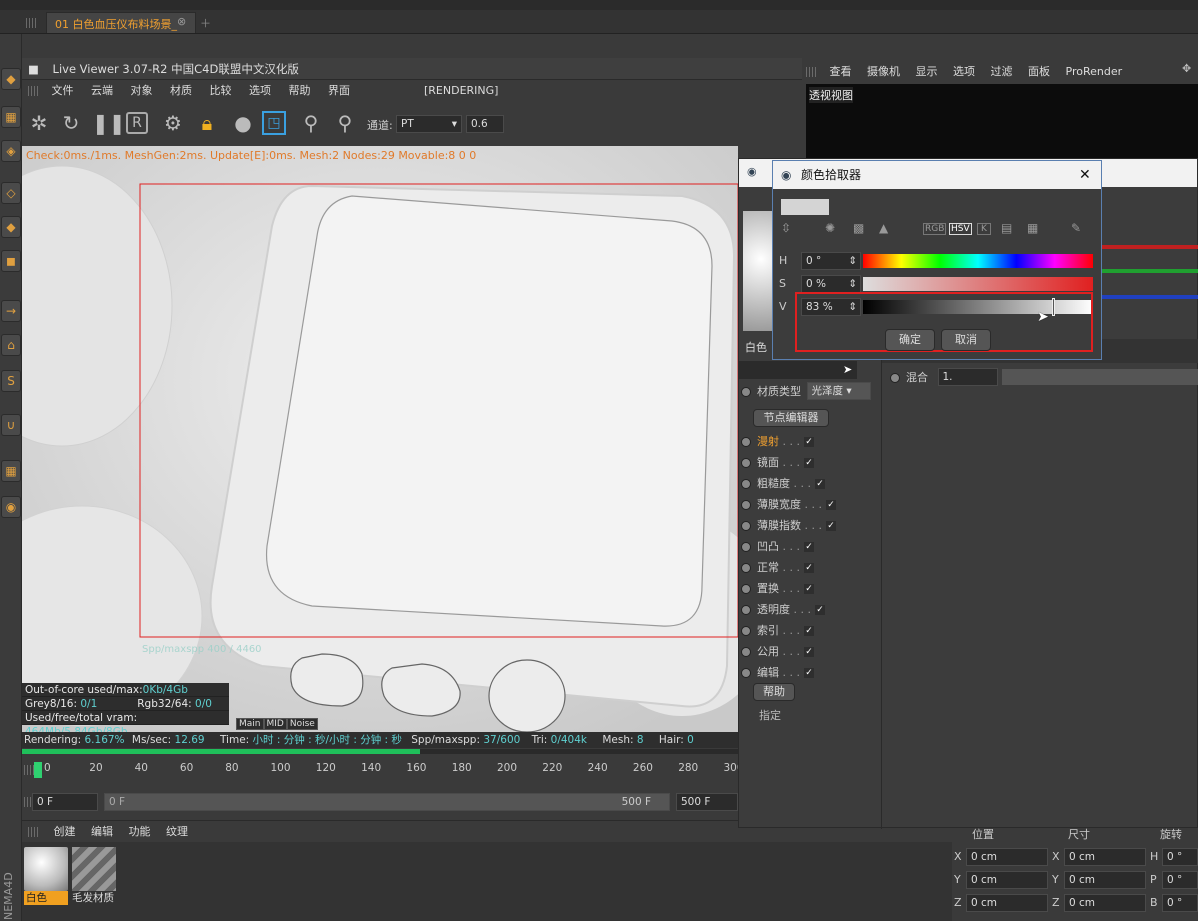  I want to click on channel-item: 编辑 . . . ✓, so click(777, 672).